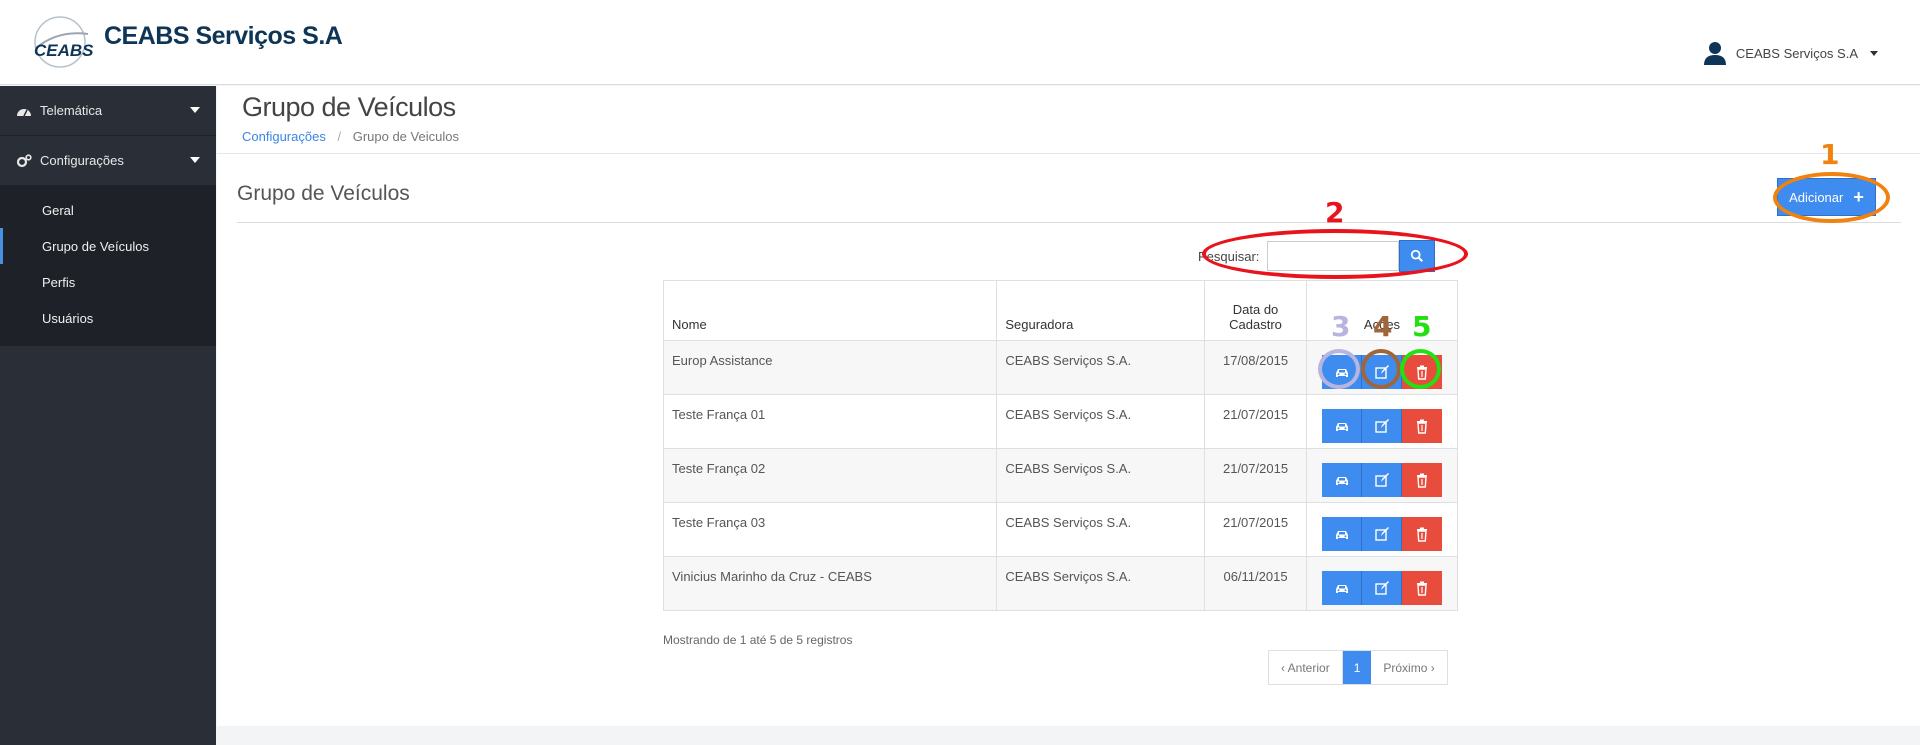 The image size is (1920, 745). What do you see at coordinates (830, 367) in the screenshot?
I see `cell-name: Europ Assistance` at bounding box center [830, 367].